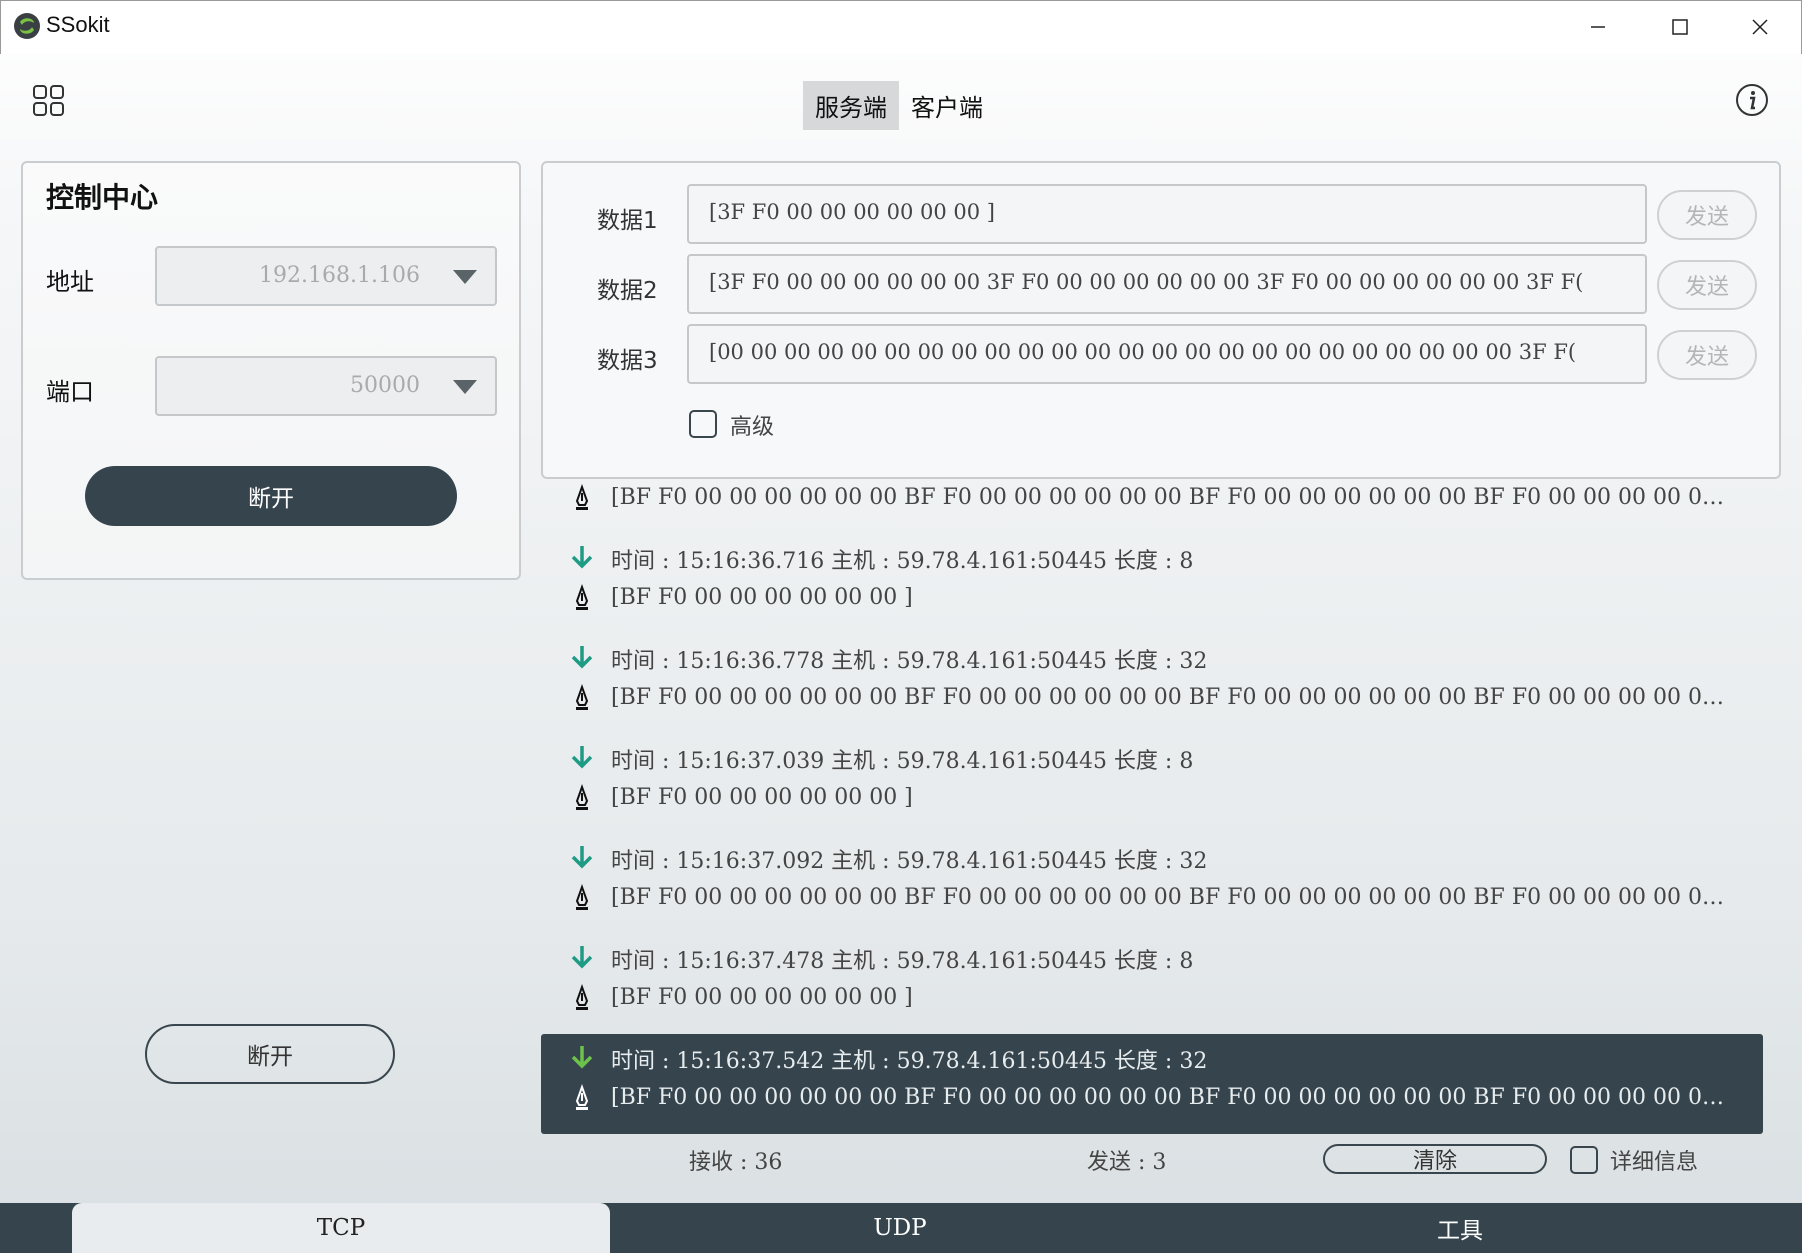  Describe the element at coordinates (1435, 1159) in the screenshot. I see `clear-button: 清除` at that location.